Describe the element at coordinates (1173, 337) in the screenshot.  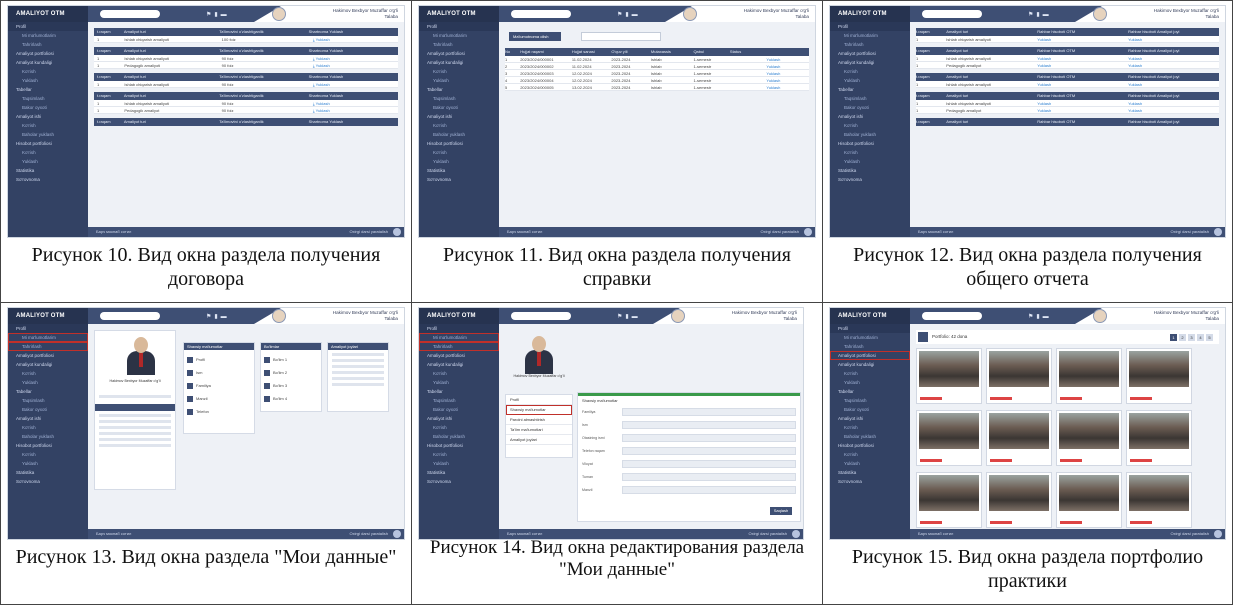
I see `page-button: 1` at that location.